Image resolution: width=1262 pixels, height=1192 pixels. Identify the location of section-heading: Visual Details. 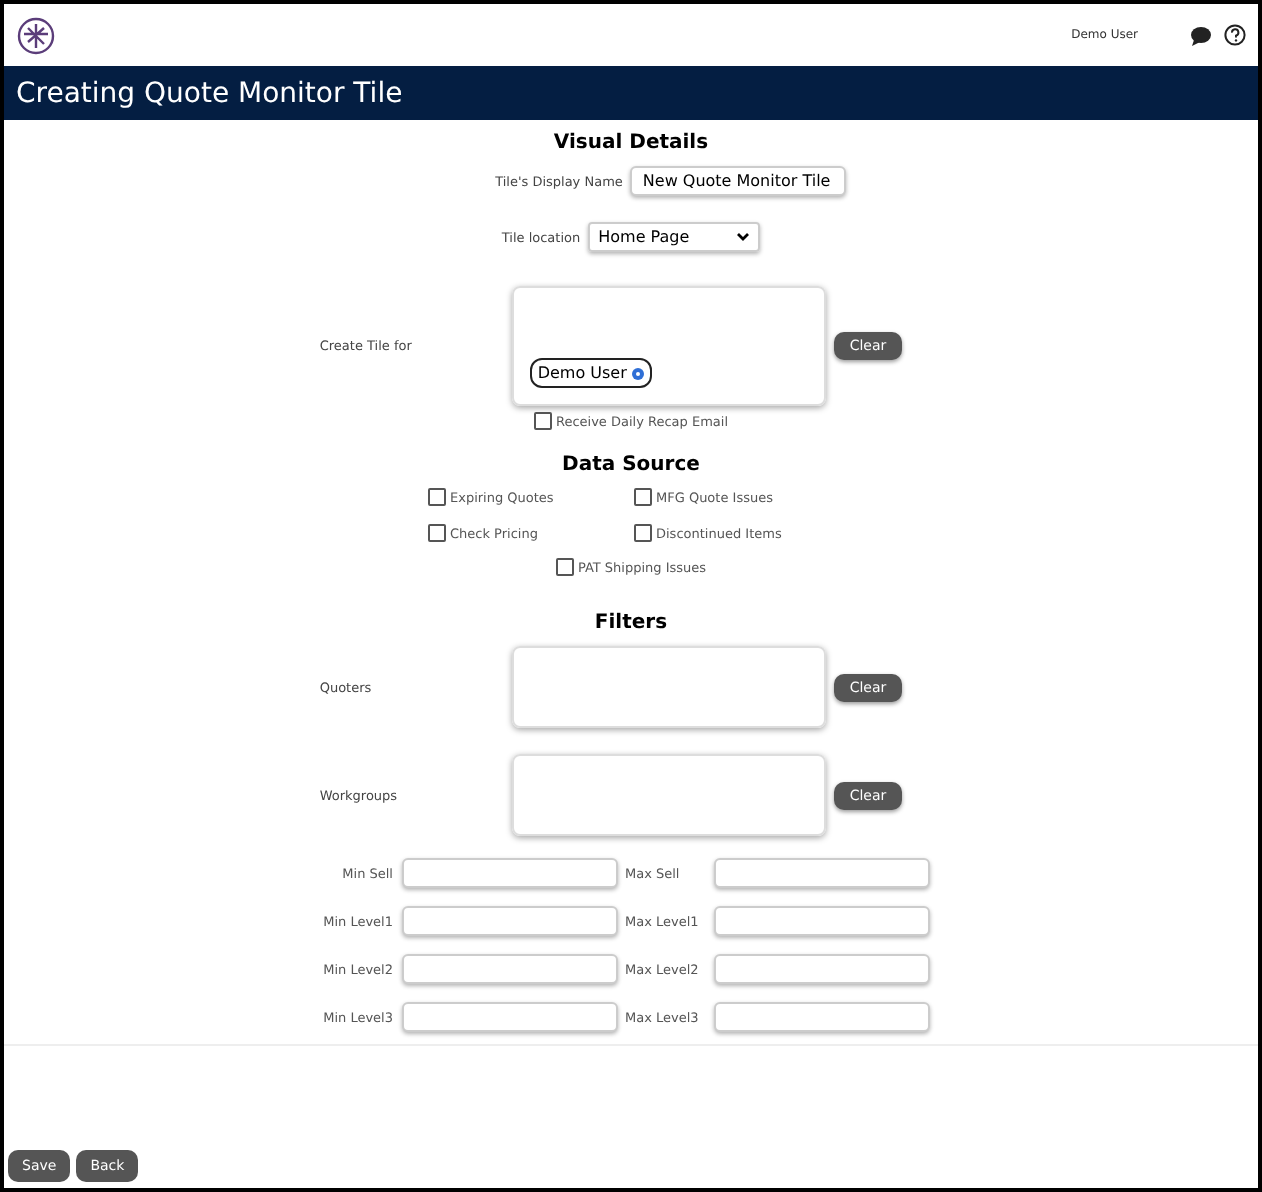
(631, 143).